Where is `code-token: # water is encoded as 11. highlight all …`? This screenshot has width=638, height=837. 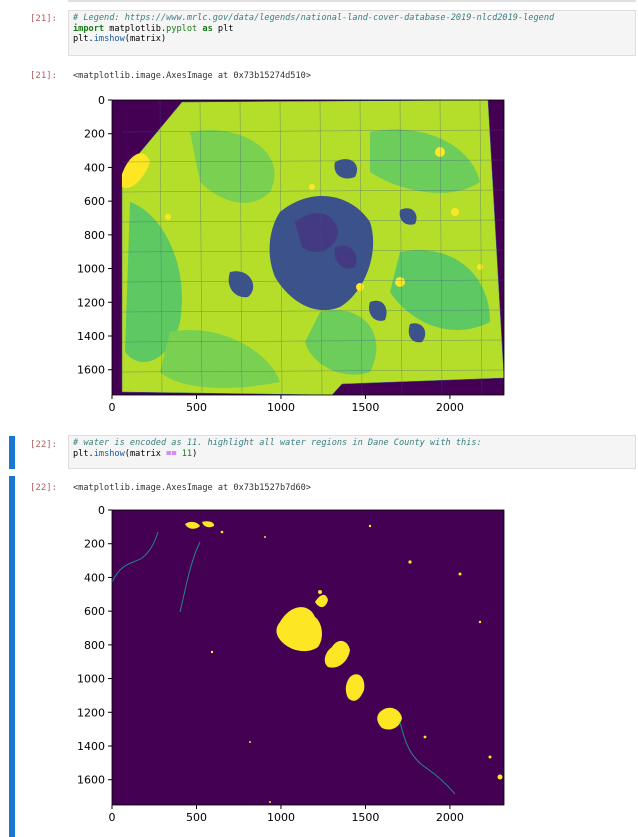 code-token: # water is encoded as 11. highlight all … is located at coordinates (277, 443).